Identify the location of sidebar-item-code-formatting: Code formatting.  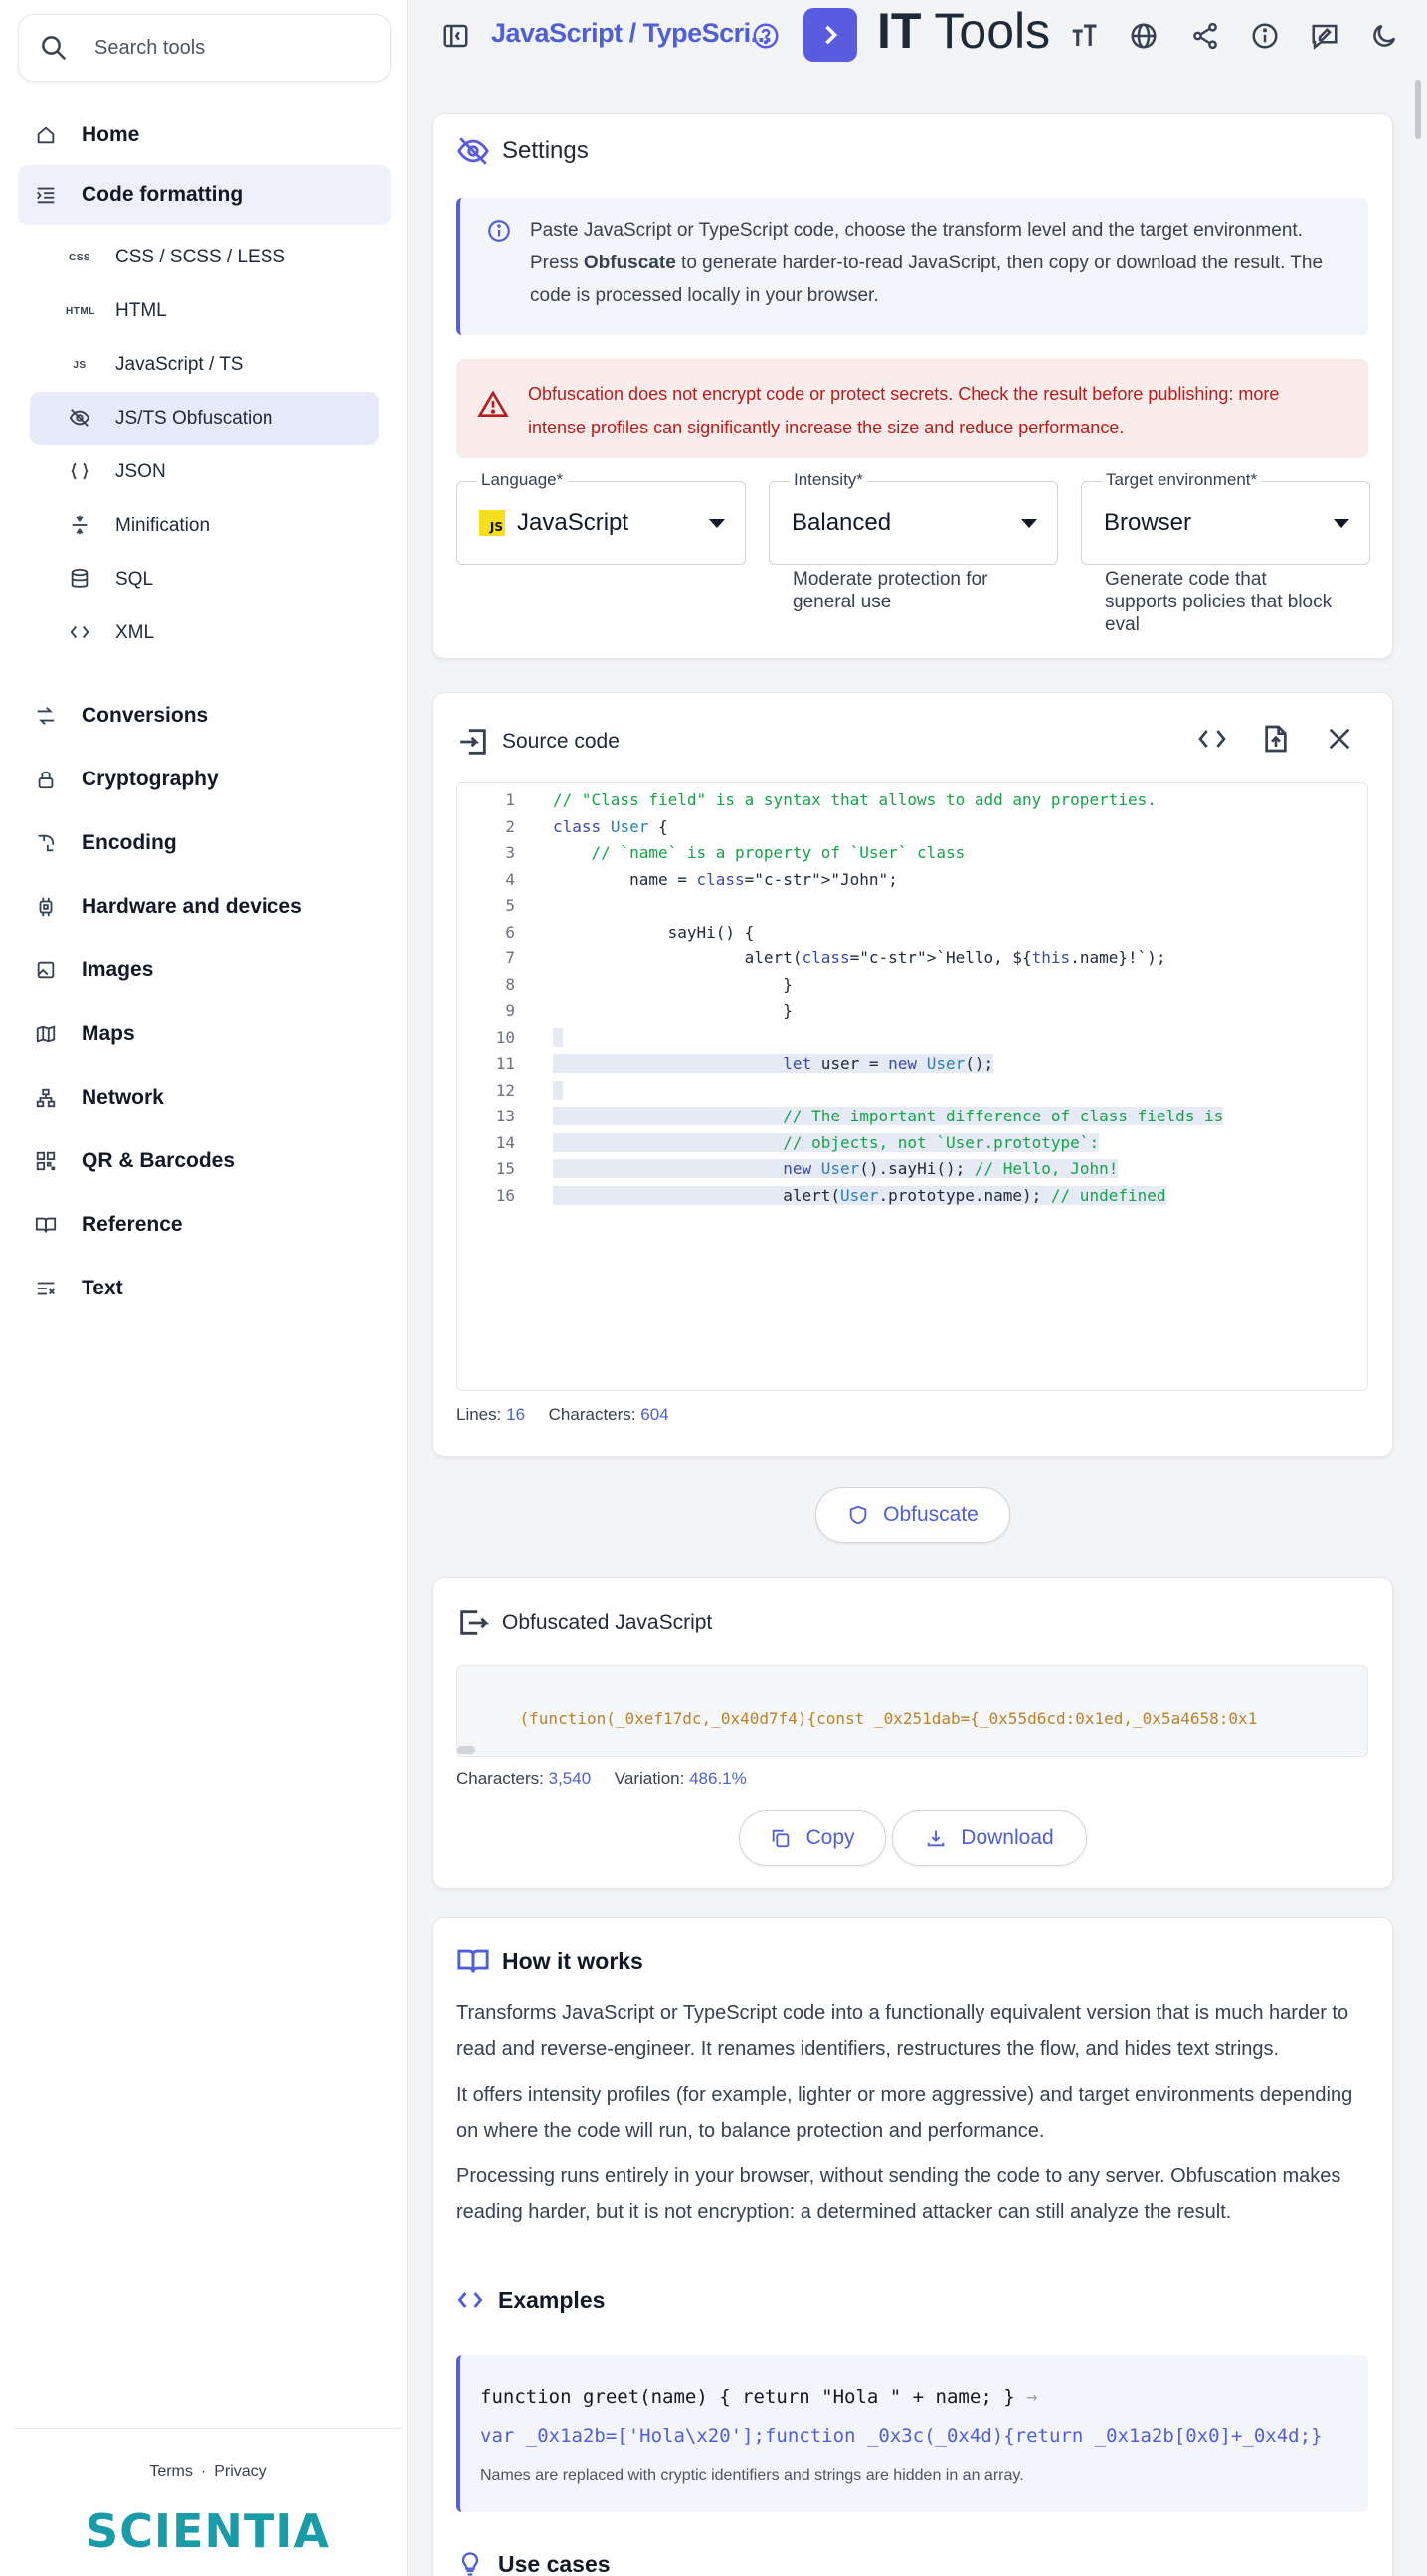
(204, 195).